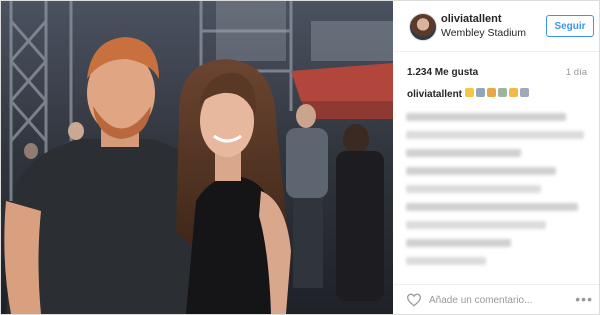  What do you see at coordinates (497, 74) in the screenshot?
I see `likes-row: 1.234 Me gusta 1 día` at bounding box center [497, 74].